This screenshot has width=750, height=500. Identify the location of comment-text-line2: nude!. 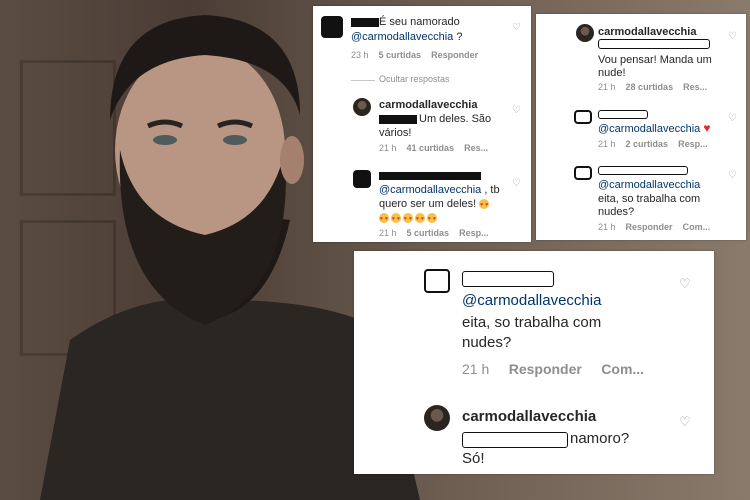
(612, 73).